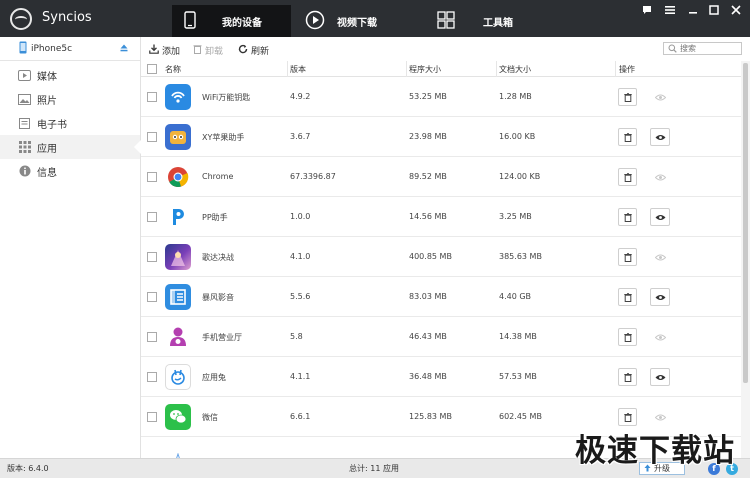 Image resolution: width=750 pixels, height=478 pixels. What do you see at coordinates (164, 50) in the screenshot?
I see `add-button: 添加` at bounding box center [164, 50].